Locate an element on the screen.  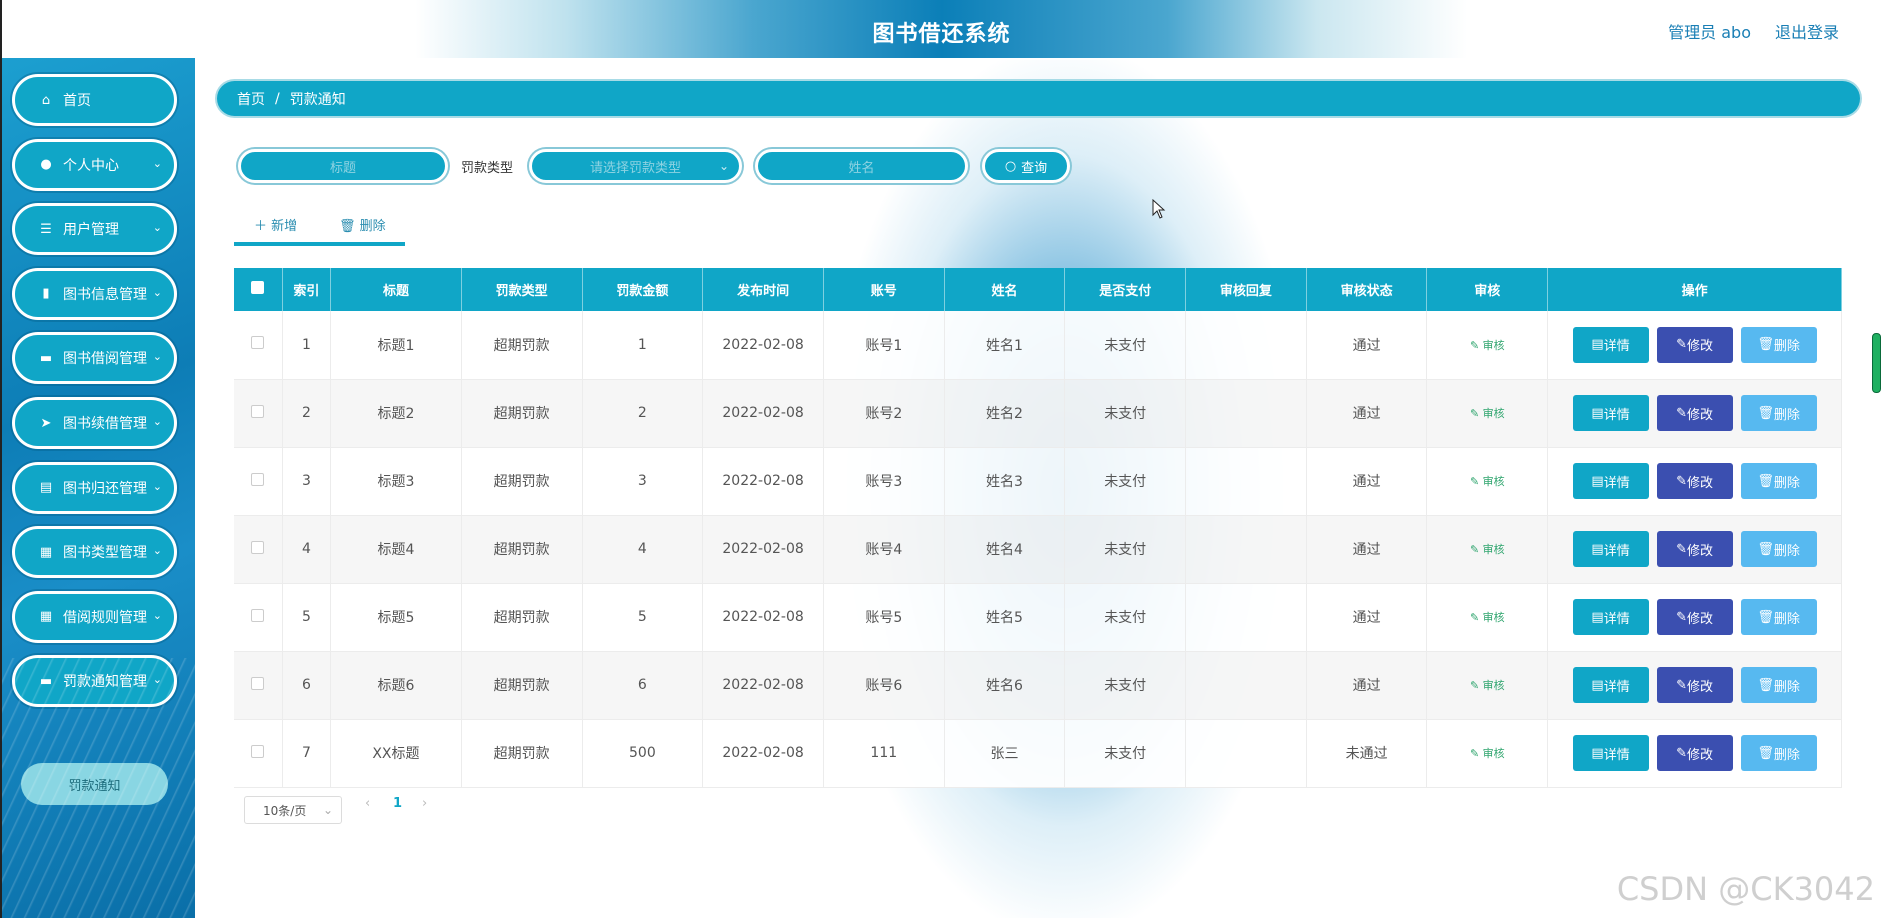
batch-delete-button: 🗑 删除 is located at coordinates (362, 224).